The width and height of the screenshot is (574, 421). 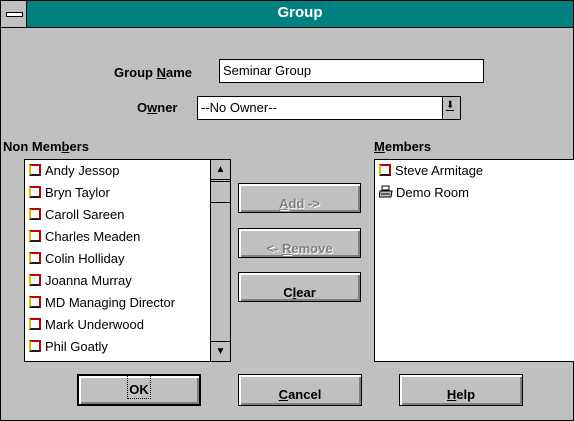 I want to click on remove-button: <- Remove, so click(x=299, y=243).